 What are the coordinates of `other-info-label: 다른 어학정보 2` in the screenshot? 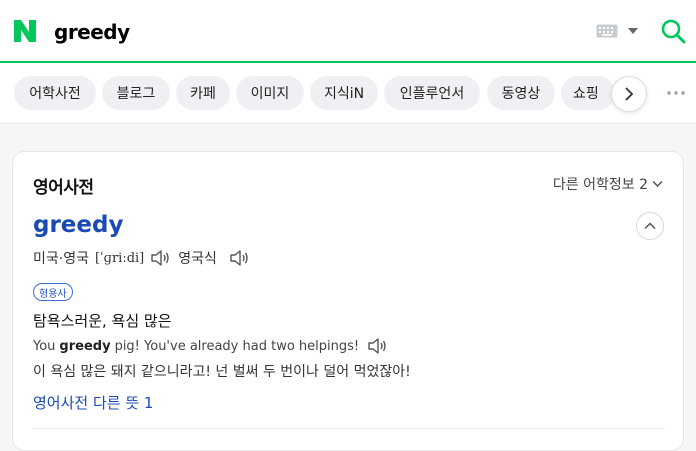 It's located at (600, 185).